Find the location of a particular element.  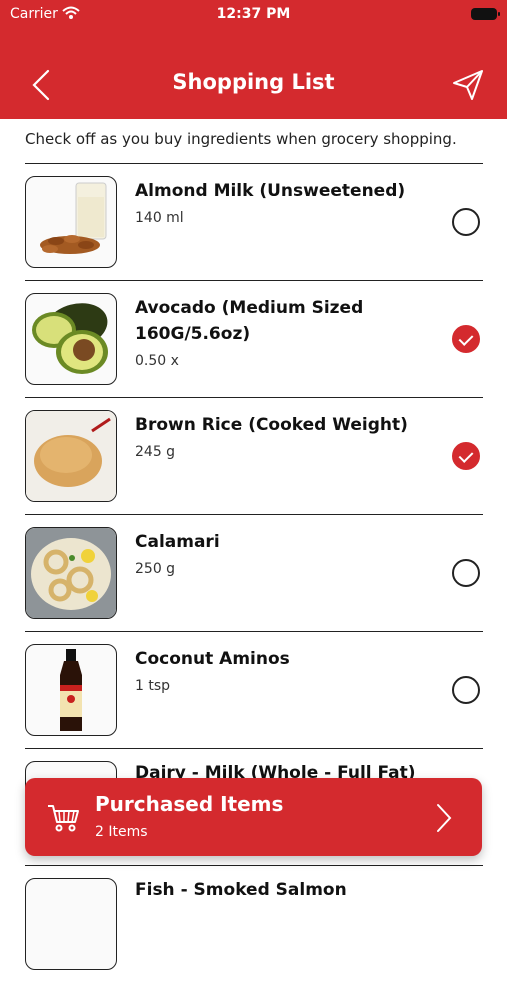

purchased-title: Purchased Items is located at coordinates (189, 804).